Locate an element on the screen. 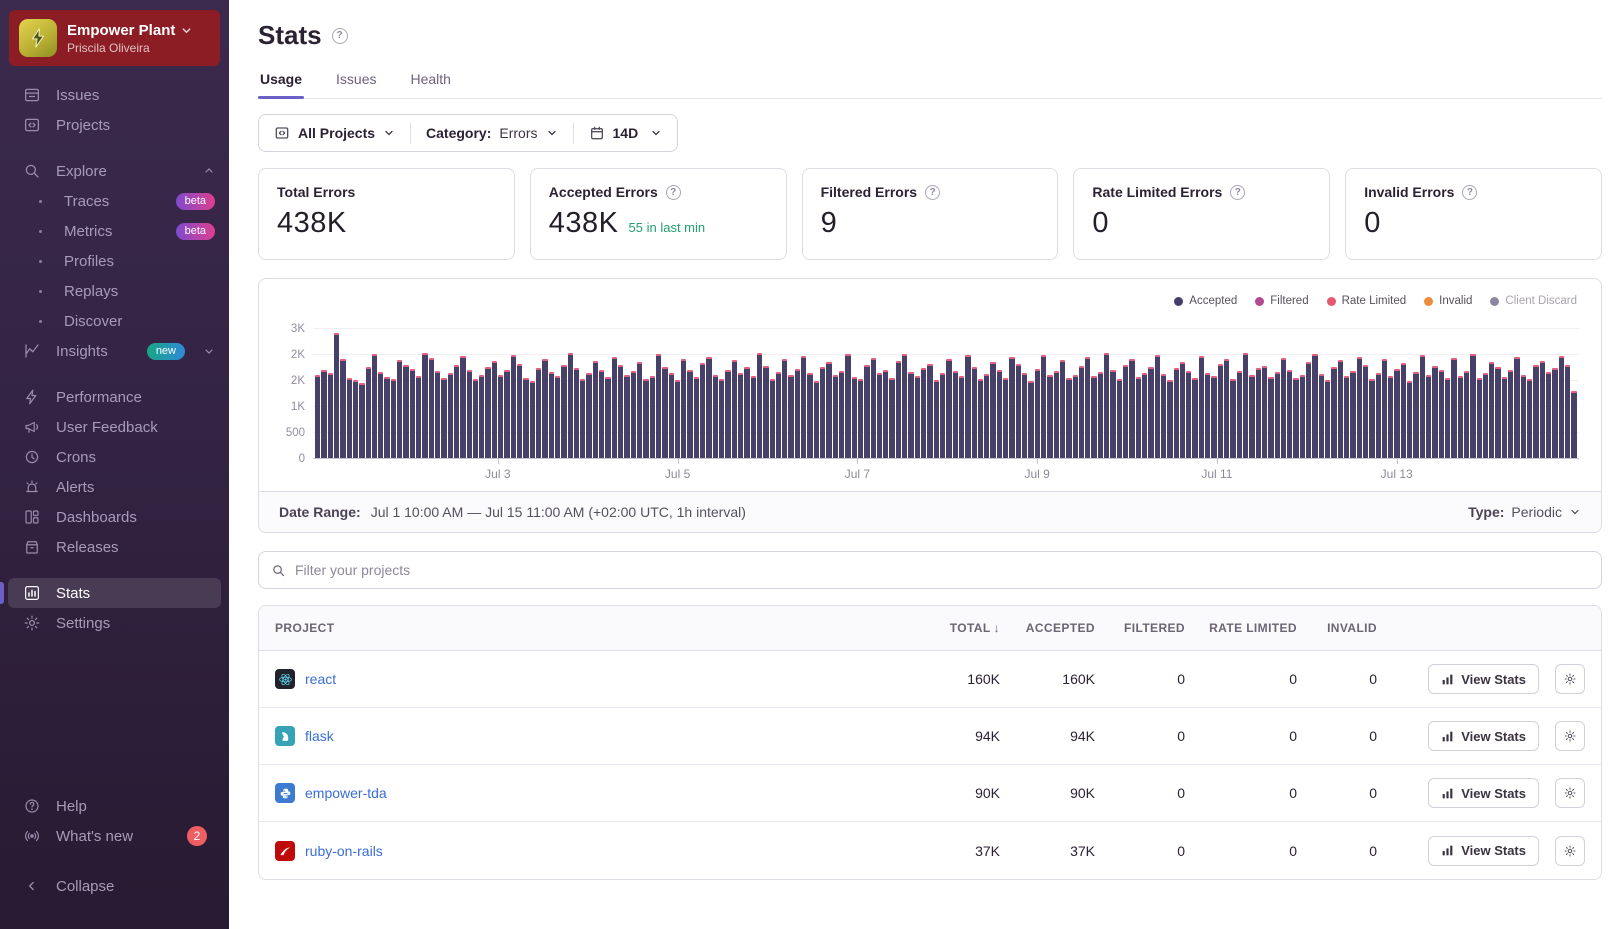  sidebar-item-whats-new: What's new 2 is located at coordinates (114, 836).